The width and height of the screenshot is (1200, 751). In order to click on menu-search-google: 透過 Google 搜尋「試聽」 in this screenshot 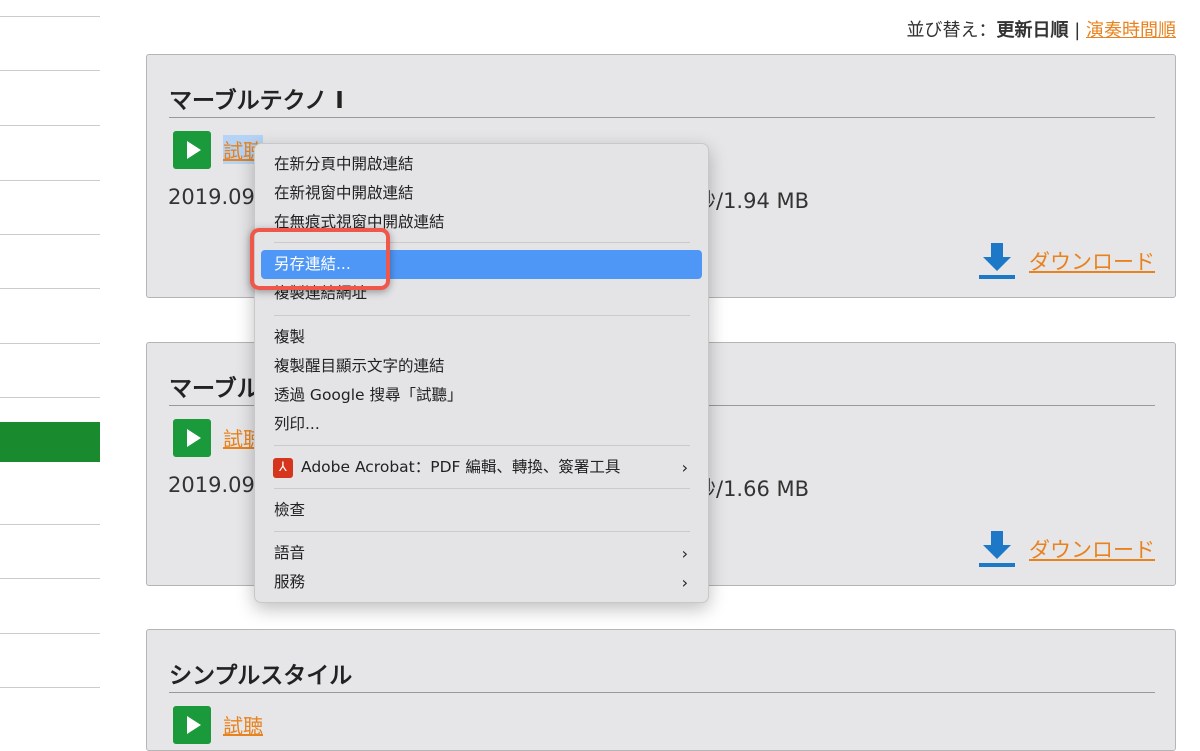, I will do `click(481, 395)`.